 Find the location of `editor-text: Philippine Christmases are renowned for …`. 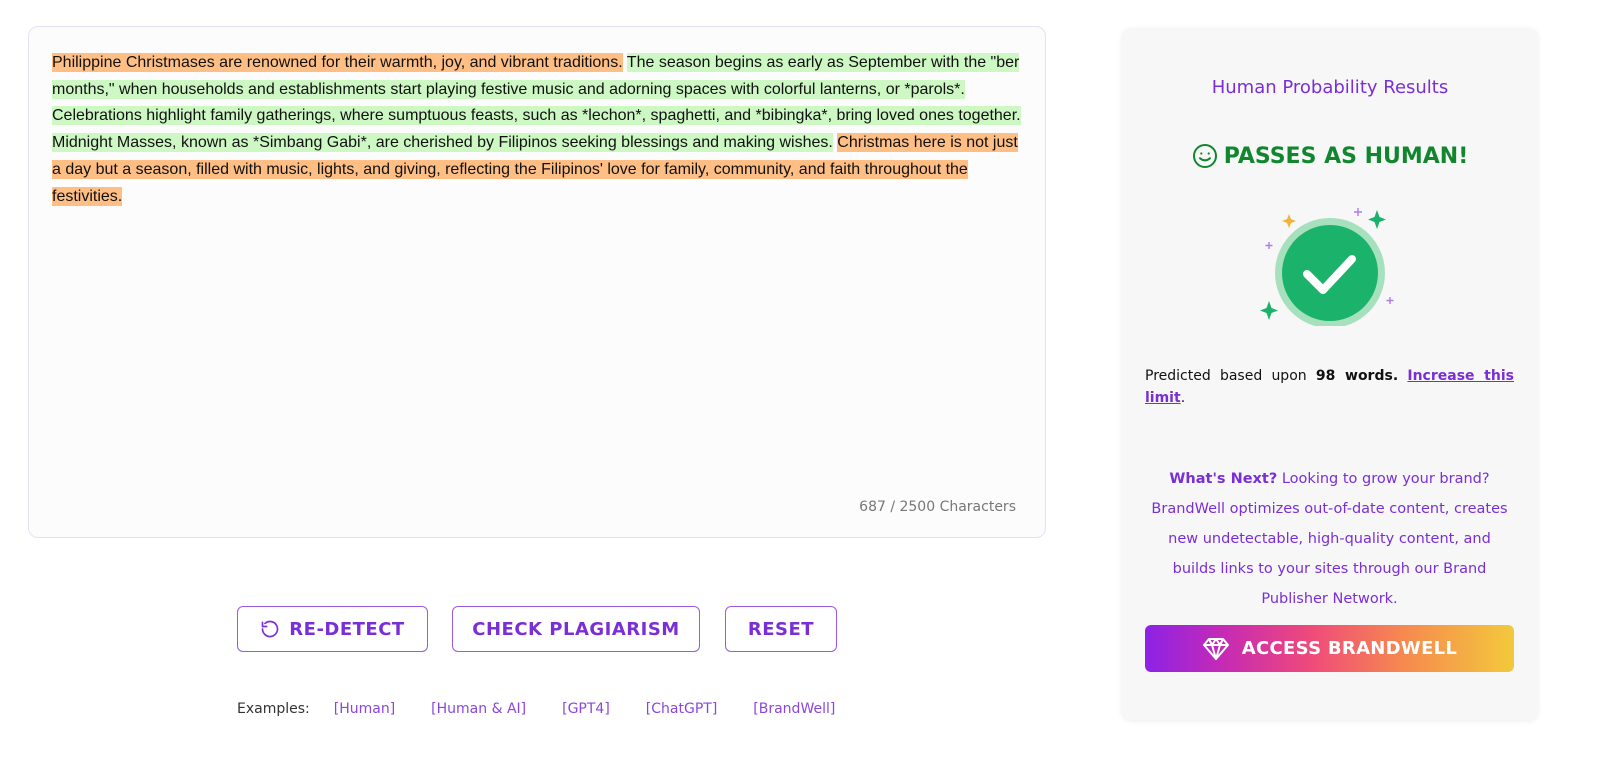

editor-text: Philippine Christmases are renowned for … is located at coordinates (538, 130).